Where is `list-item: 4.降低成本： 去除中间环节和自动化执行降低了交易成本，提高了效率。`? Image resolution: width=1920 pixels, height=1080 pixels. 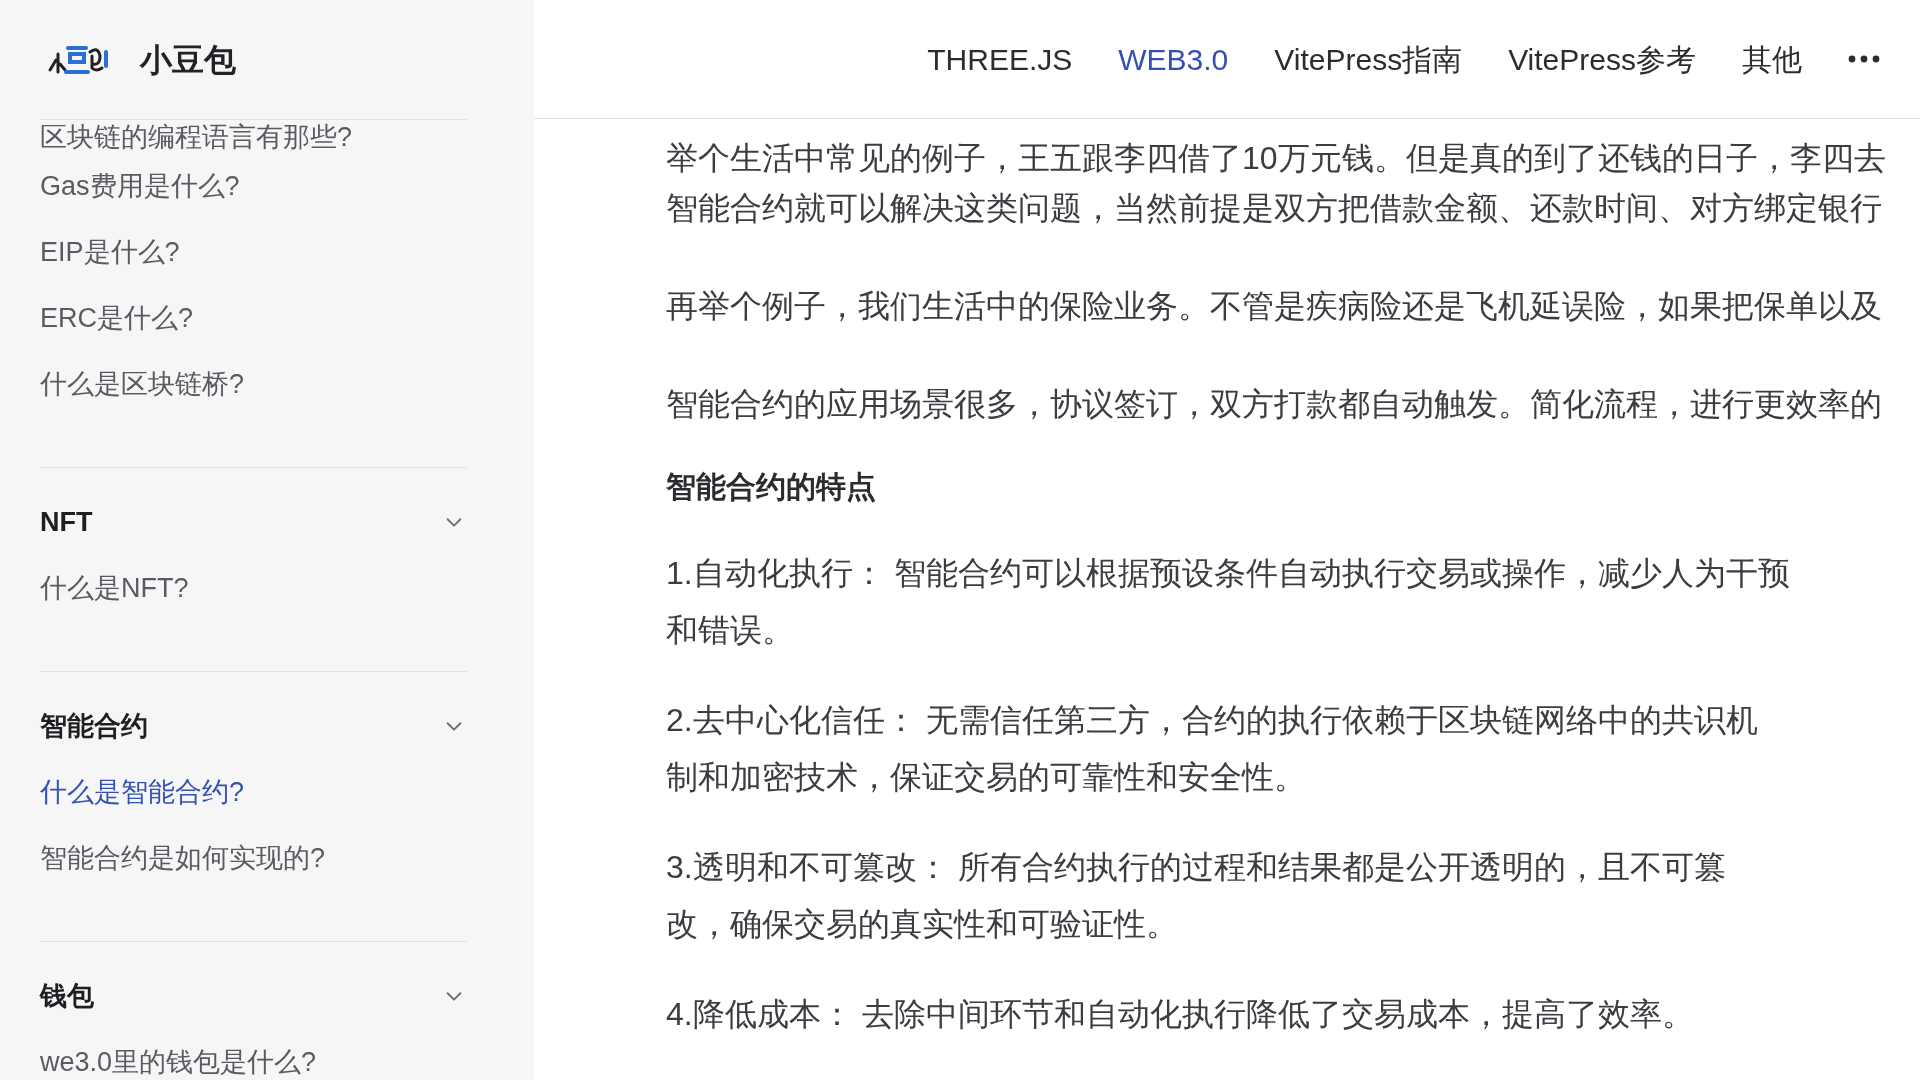 list-item: 4.降低成本： 去除中间环节和自动化执行降低了交易成本，提高了效率。 is located at coordinates (1180, 1014).